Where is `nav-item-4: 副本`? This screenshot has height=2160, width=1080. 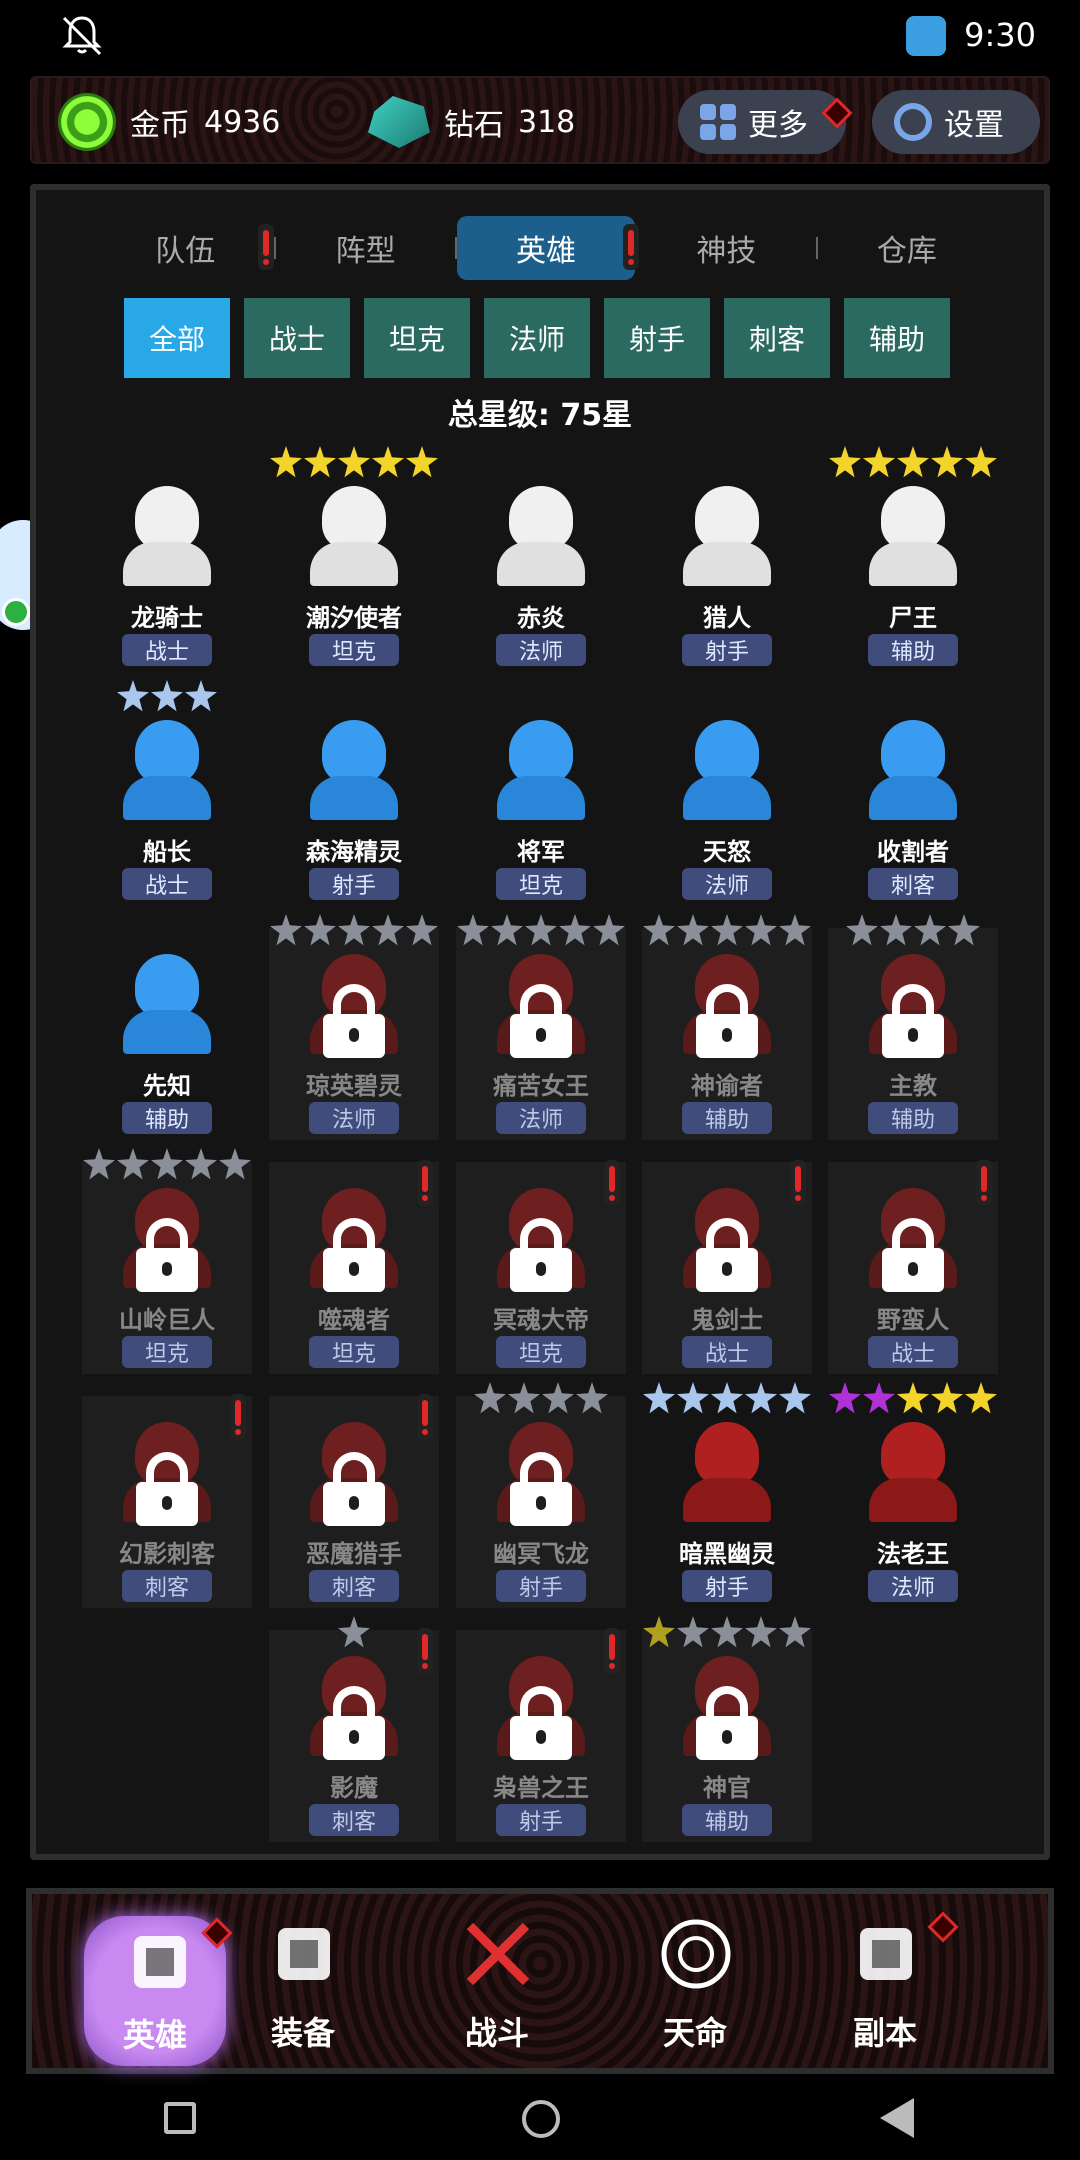
nav-item-4: 副本 is located at coordinates (885, 1981).